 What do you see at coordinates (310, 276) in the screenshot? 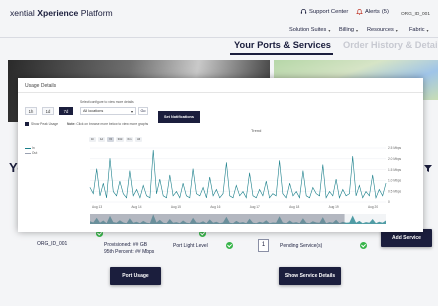
I see `show-service-details-button: Show Service Details` at bounding box center [310, 276].